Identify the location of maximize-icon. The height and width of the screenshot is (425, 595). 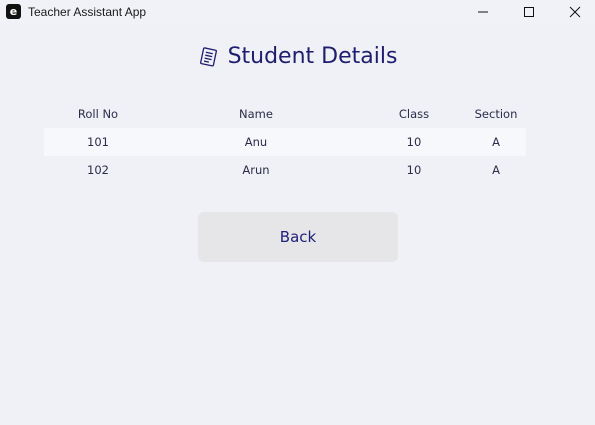
(529, 12).